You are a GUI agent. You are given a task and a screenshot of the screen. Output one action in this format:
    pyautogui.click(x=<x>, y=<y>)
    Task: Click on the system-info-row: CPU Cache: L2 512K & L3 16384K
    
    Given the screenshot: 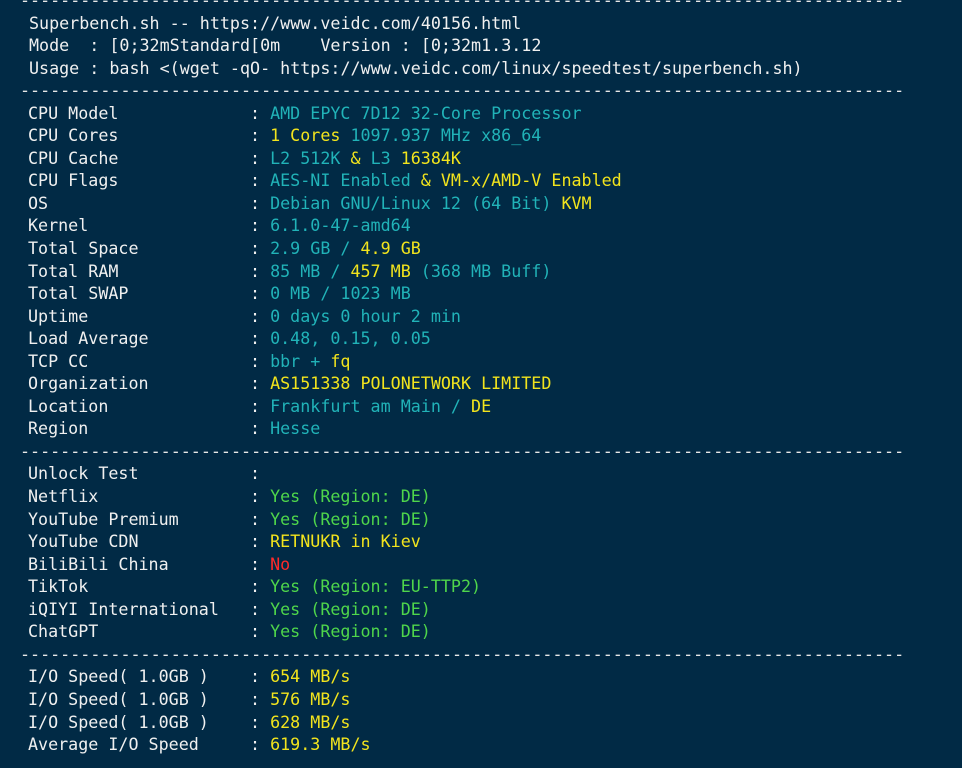 What is the action you would take?
    pyautogui.click(x=481, y=158)
    